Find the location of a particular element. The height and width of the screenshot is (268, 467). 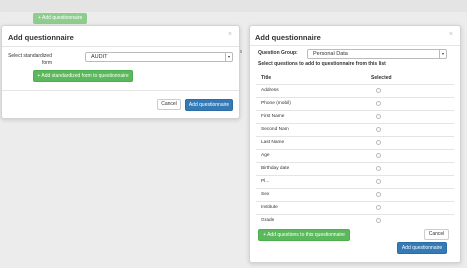

question-title: Birthday date is located at coordinates (275, 168).